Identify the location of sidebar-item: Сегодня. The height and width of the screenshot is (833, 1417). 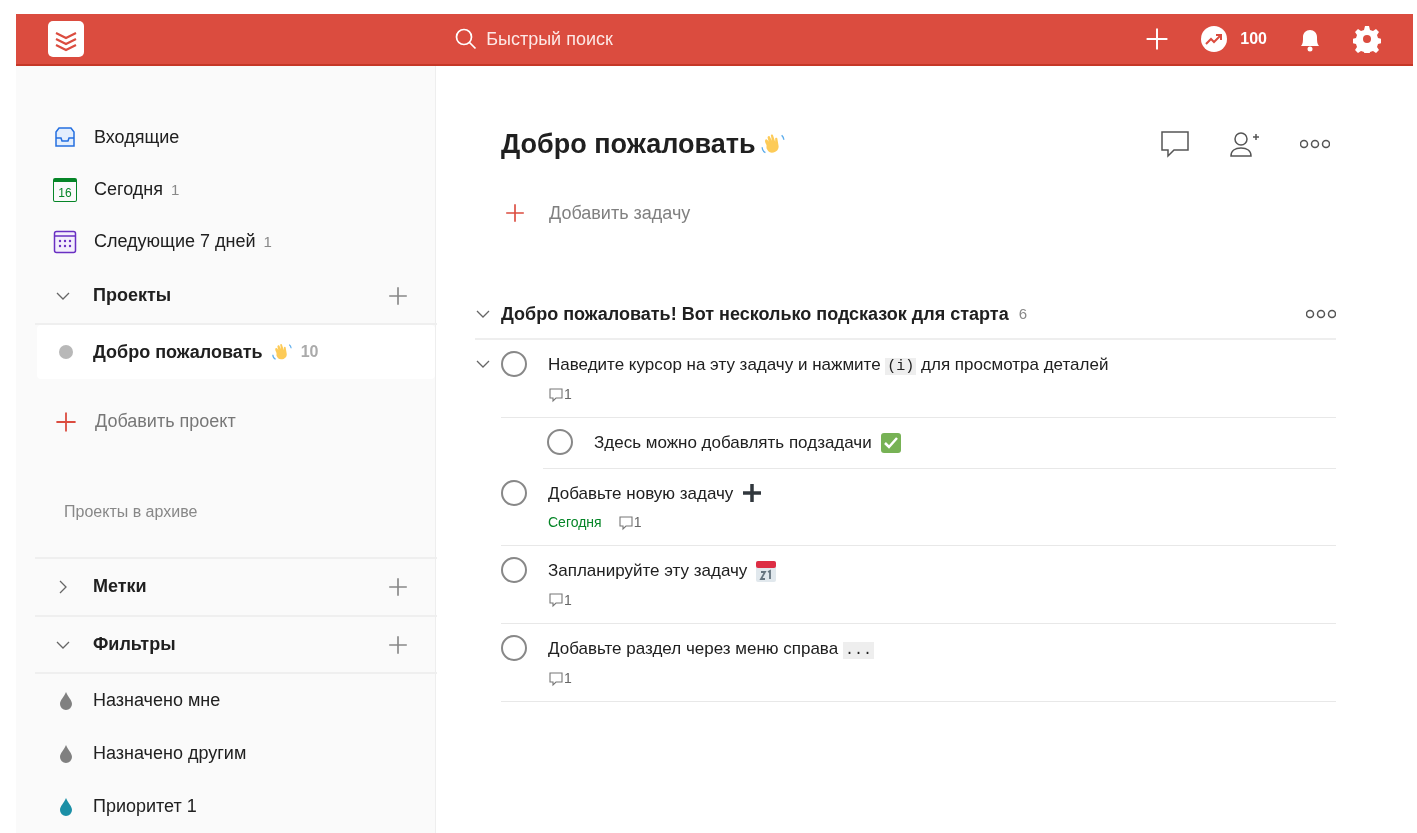
(128, 190).